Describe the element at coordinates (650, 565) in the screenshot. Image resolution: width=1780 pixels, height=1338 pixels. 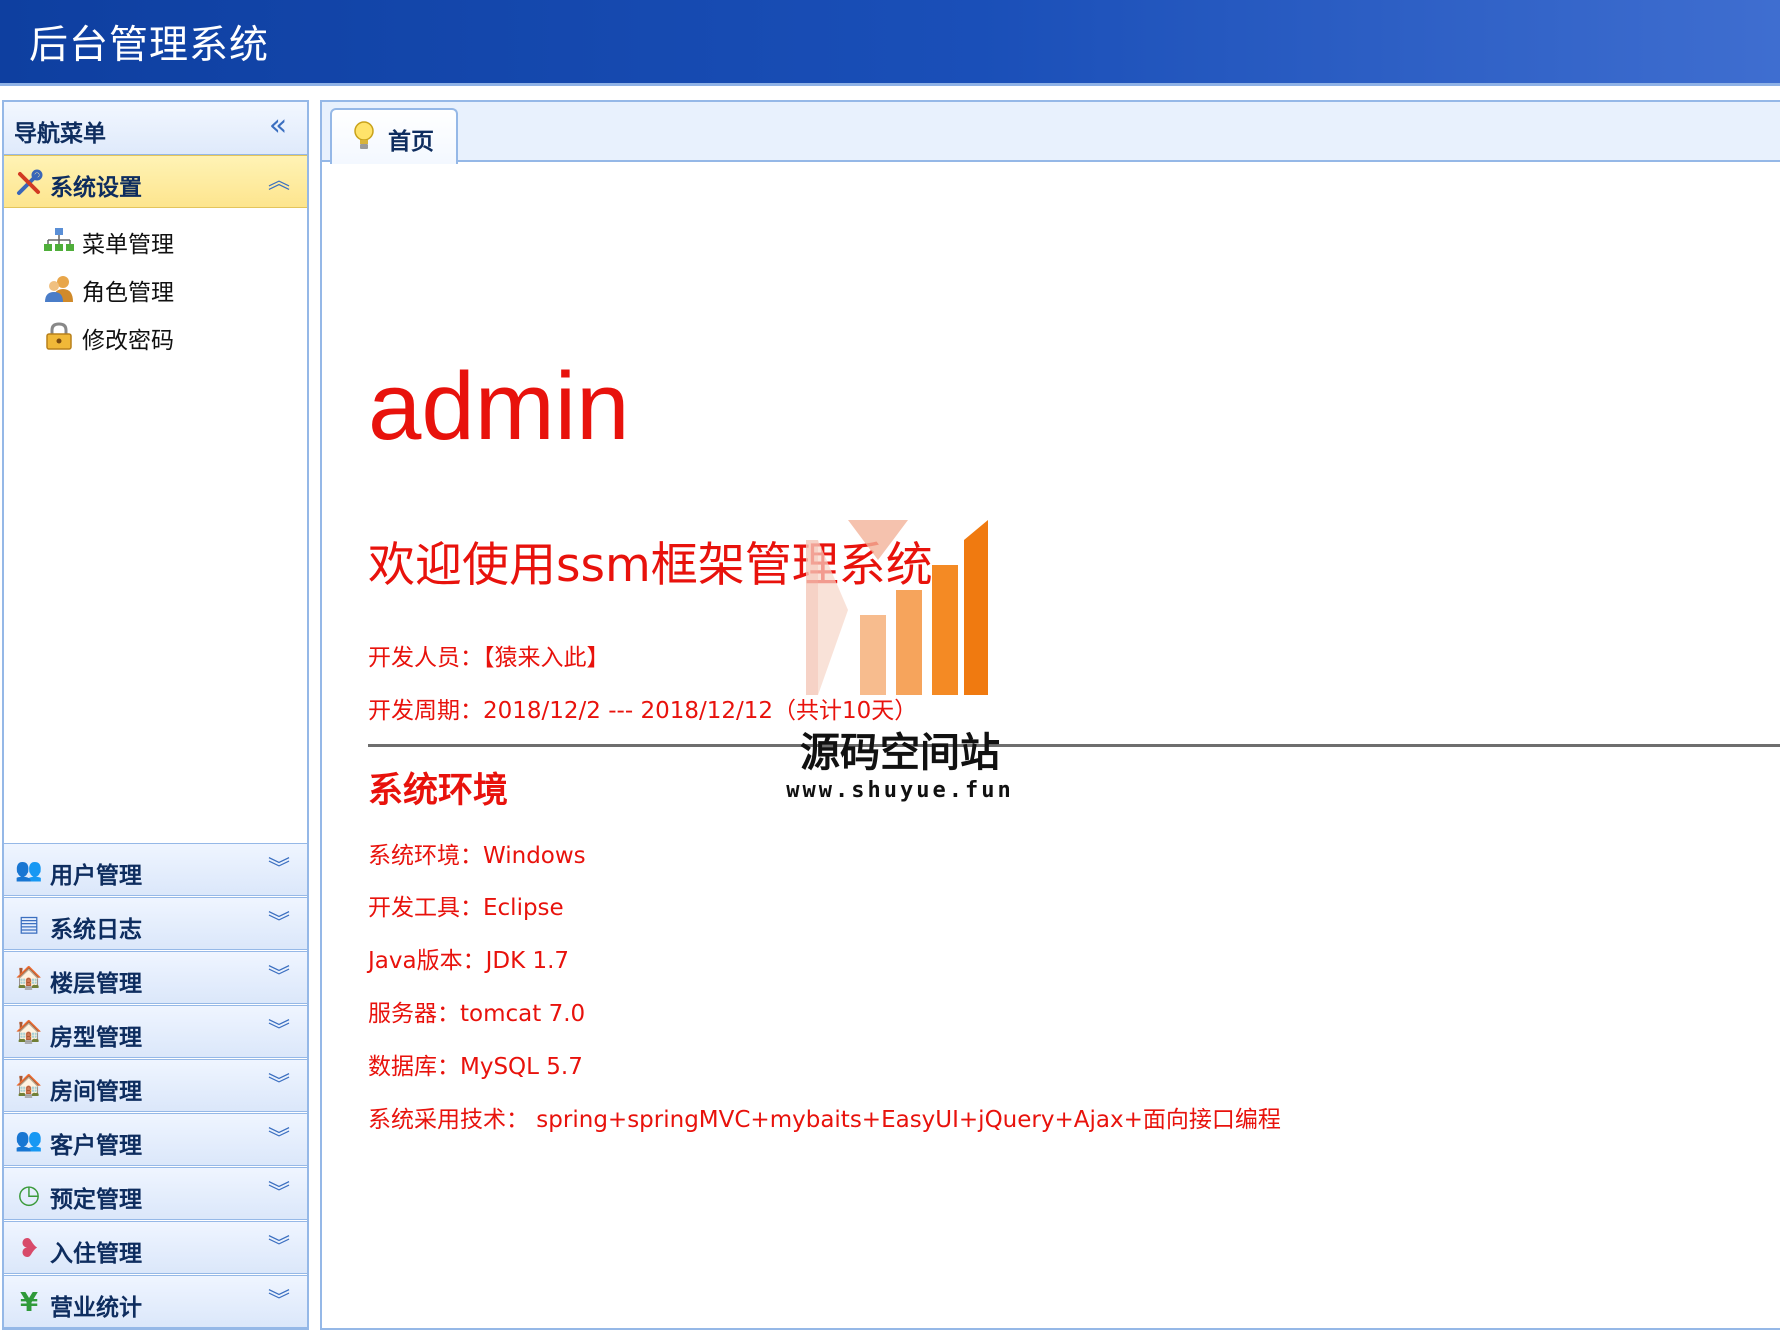
I see `welcome-message: 欢迎使用ssm框架管理系统` at that location.